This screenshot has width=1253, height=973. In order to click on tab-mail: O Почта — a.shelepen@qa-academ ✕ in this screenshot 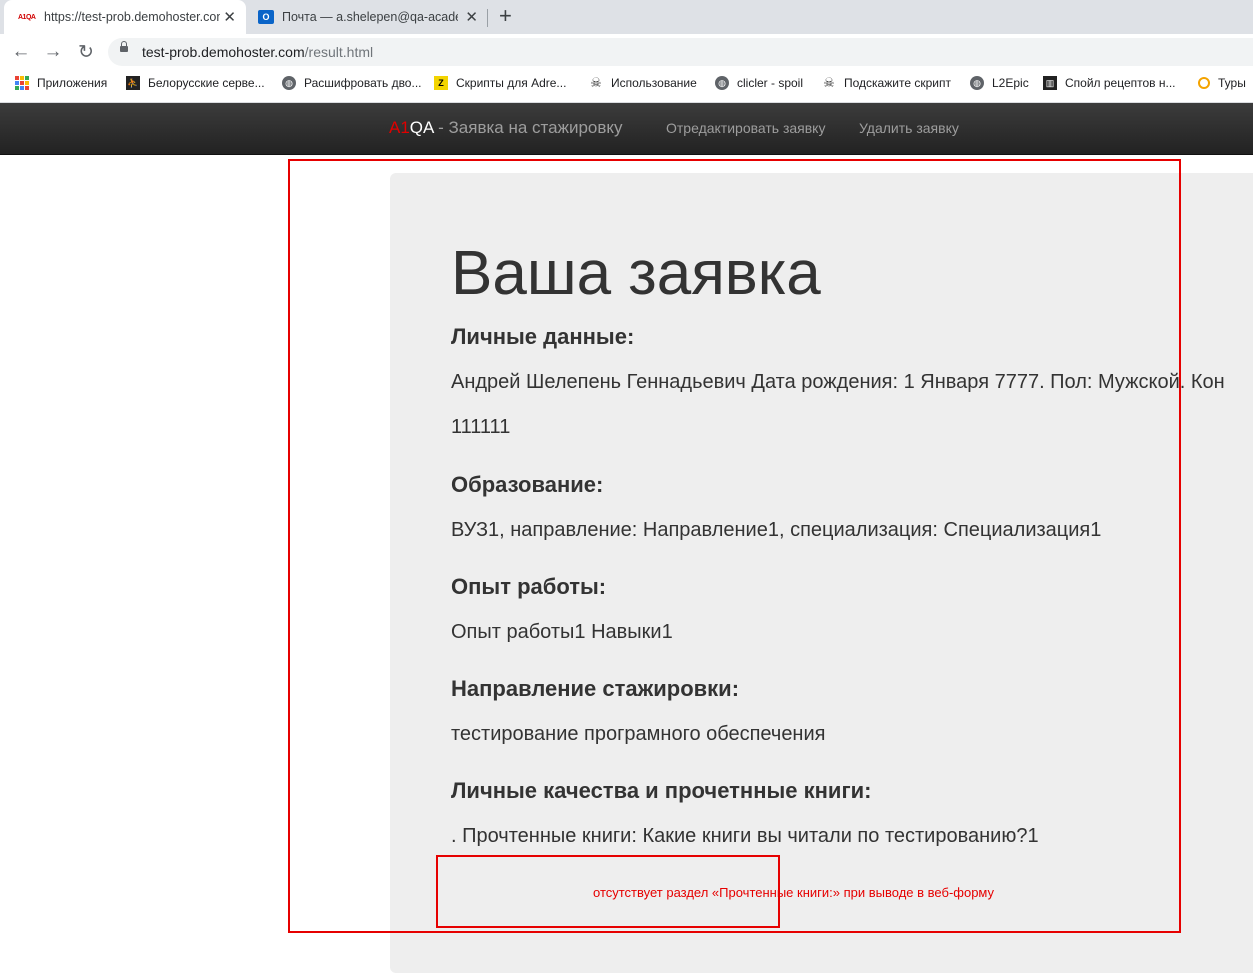, I will do `click(368, 17)`.